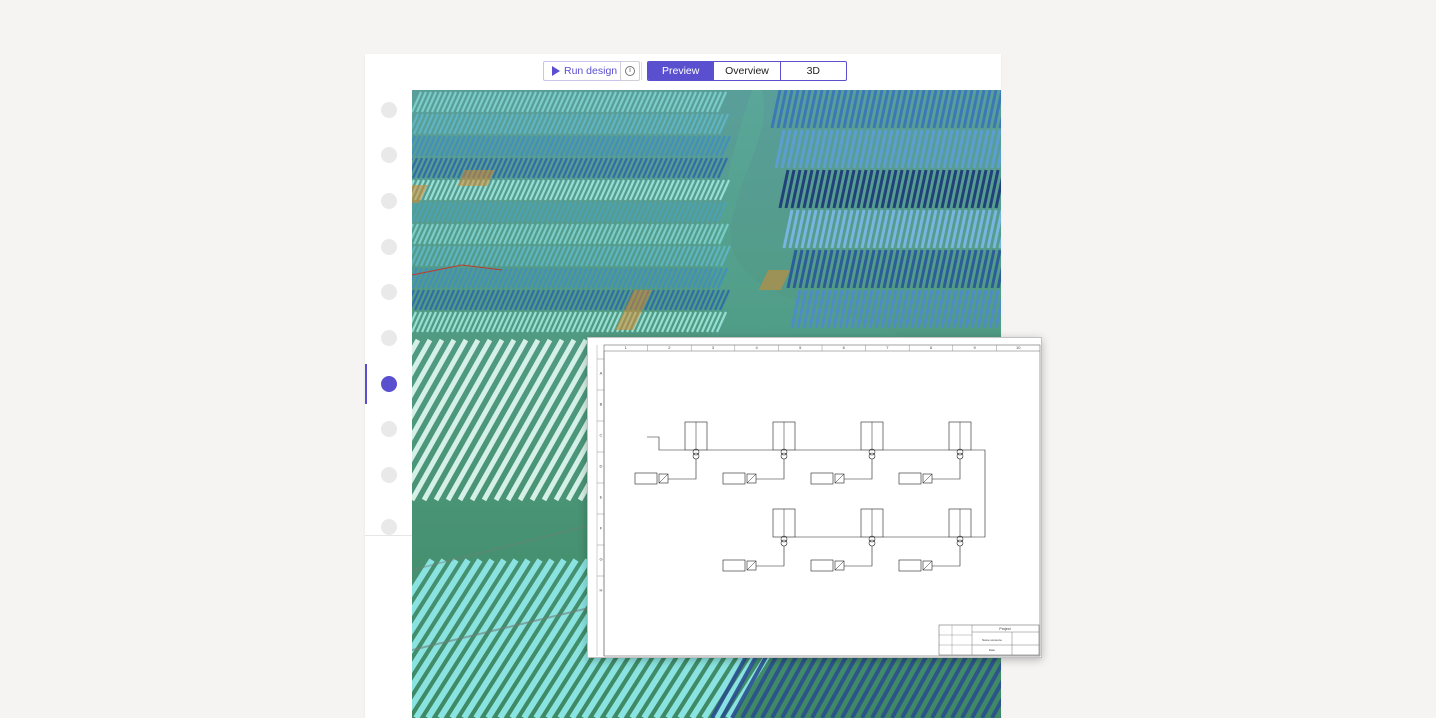 Image resolution: width=1436 pixels, height=718 pixels. Describe the element at coordinates (992, 640) in the screenshot. I see `title-drawing: Name someone` at that location.